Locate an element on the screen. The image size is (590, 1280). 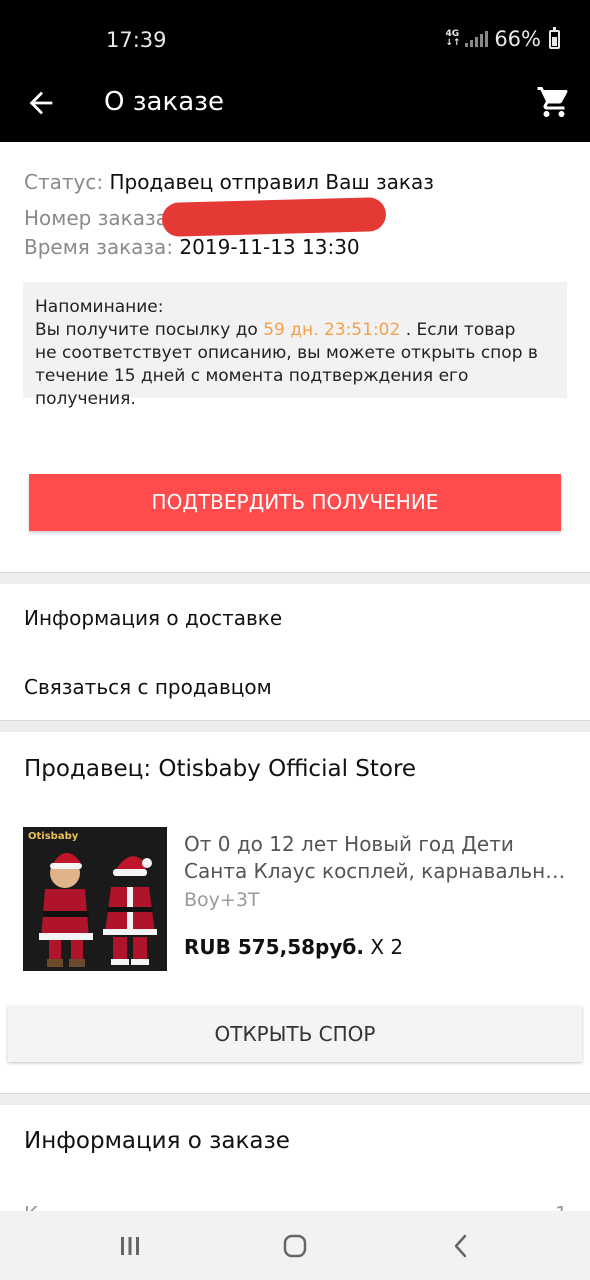
countdown-timer: 59 дн. 23:51:02 is located at coordinates (332, 330).